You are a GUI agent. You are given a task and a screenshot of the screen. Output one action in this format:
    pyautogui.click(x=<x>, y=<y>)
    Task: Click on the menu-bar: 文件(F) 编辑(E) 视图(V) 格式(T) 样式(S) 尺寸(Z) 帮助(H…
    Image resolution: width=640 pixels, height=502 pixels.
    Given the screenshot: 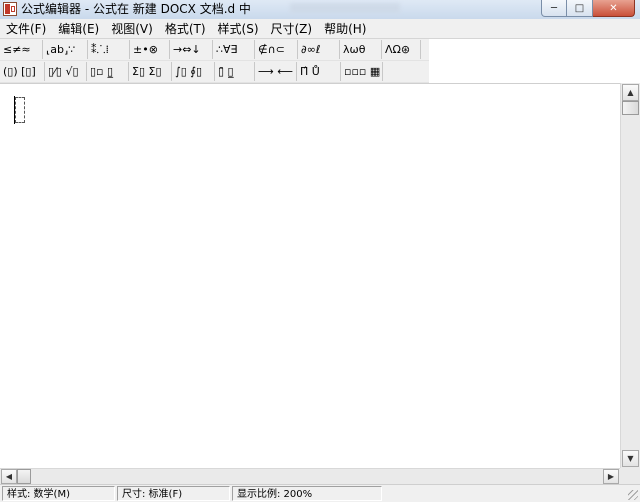 What is the action you would take?
    pyautogui.click(x=320, y=29)
    